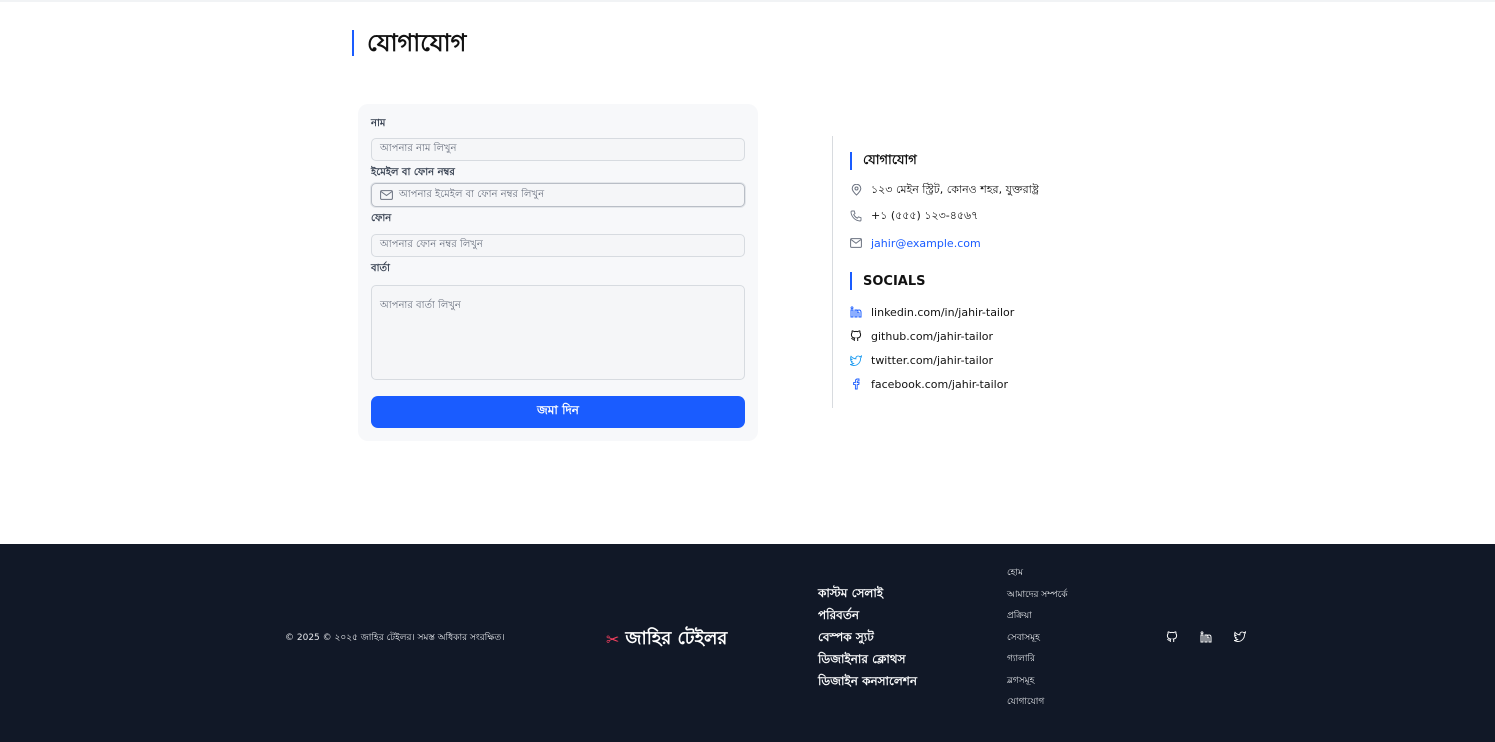 Image resolution: width=1495 pixels, height=742 pixels. I want to click on phone-icon, so click(856, 216).